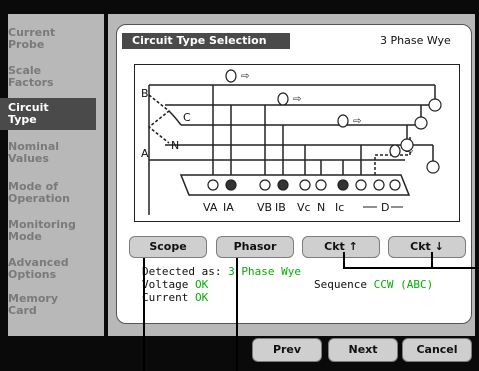 The width and height of the screenshot is (479, 371). Describe the element at coordinates (411, 268) in the screenshot. I see `callout-line-ckt` at that location.